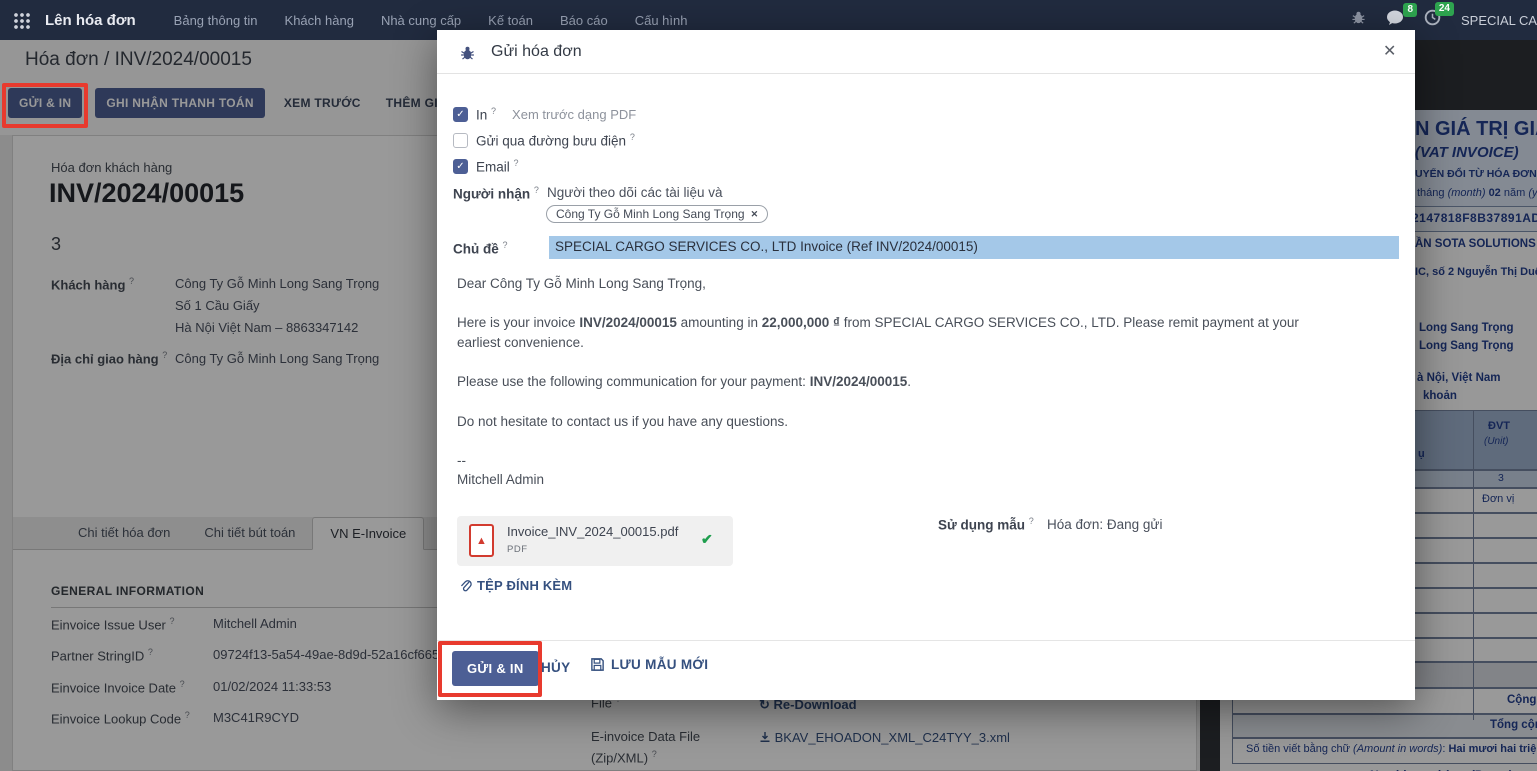  I want to click on recipient-tag: Công Ty Gỗ Minh Long Sang Trọng ✕, so click(657, 214).